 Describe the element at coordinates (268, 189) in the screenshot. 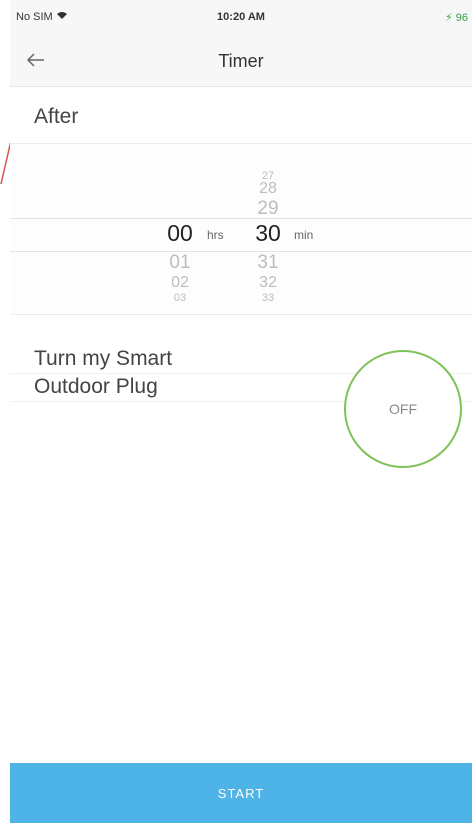

I see `minutes-option: 28` at that location.